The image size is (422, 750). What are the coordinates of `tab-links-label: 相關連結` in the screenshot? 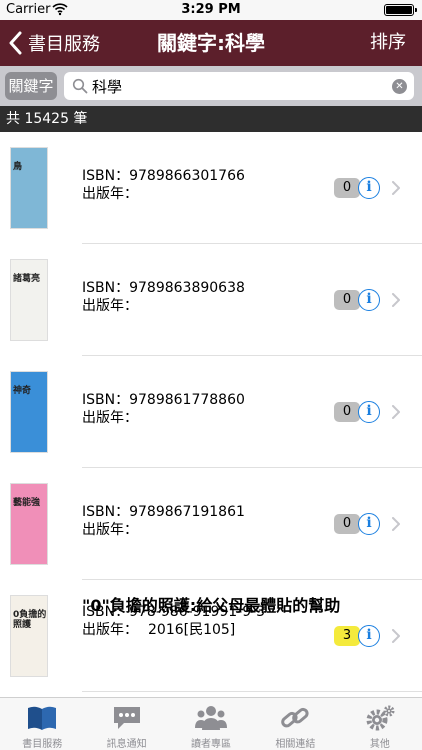 It's located at (295, 744).